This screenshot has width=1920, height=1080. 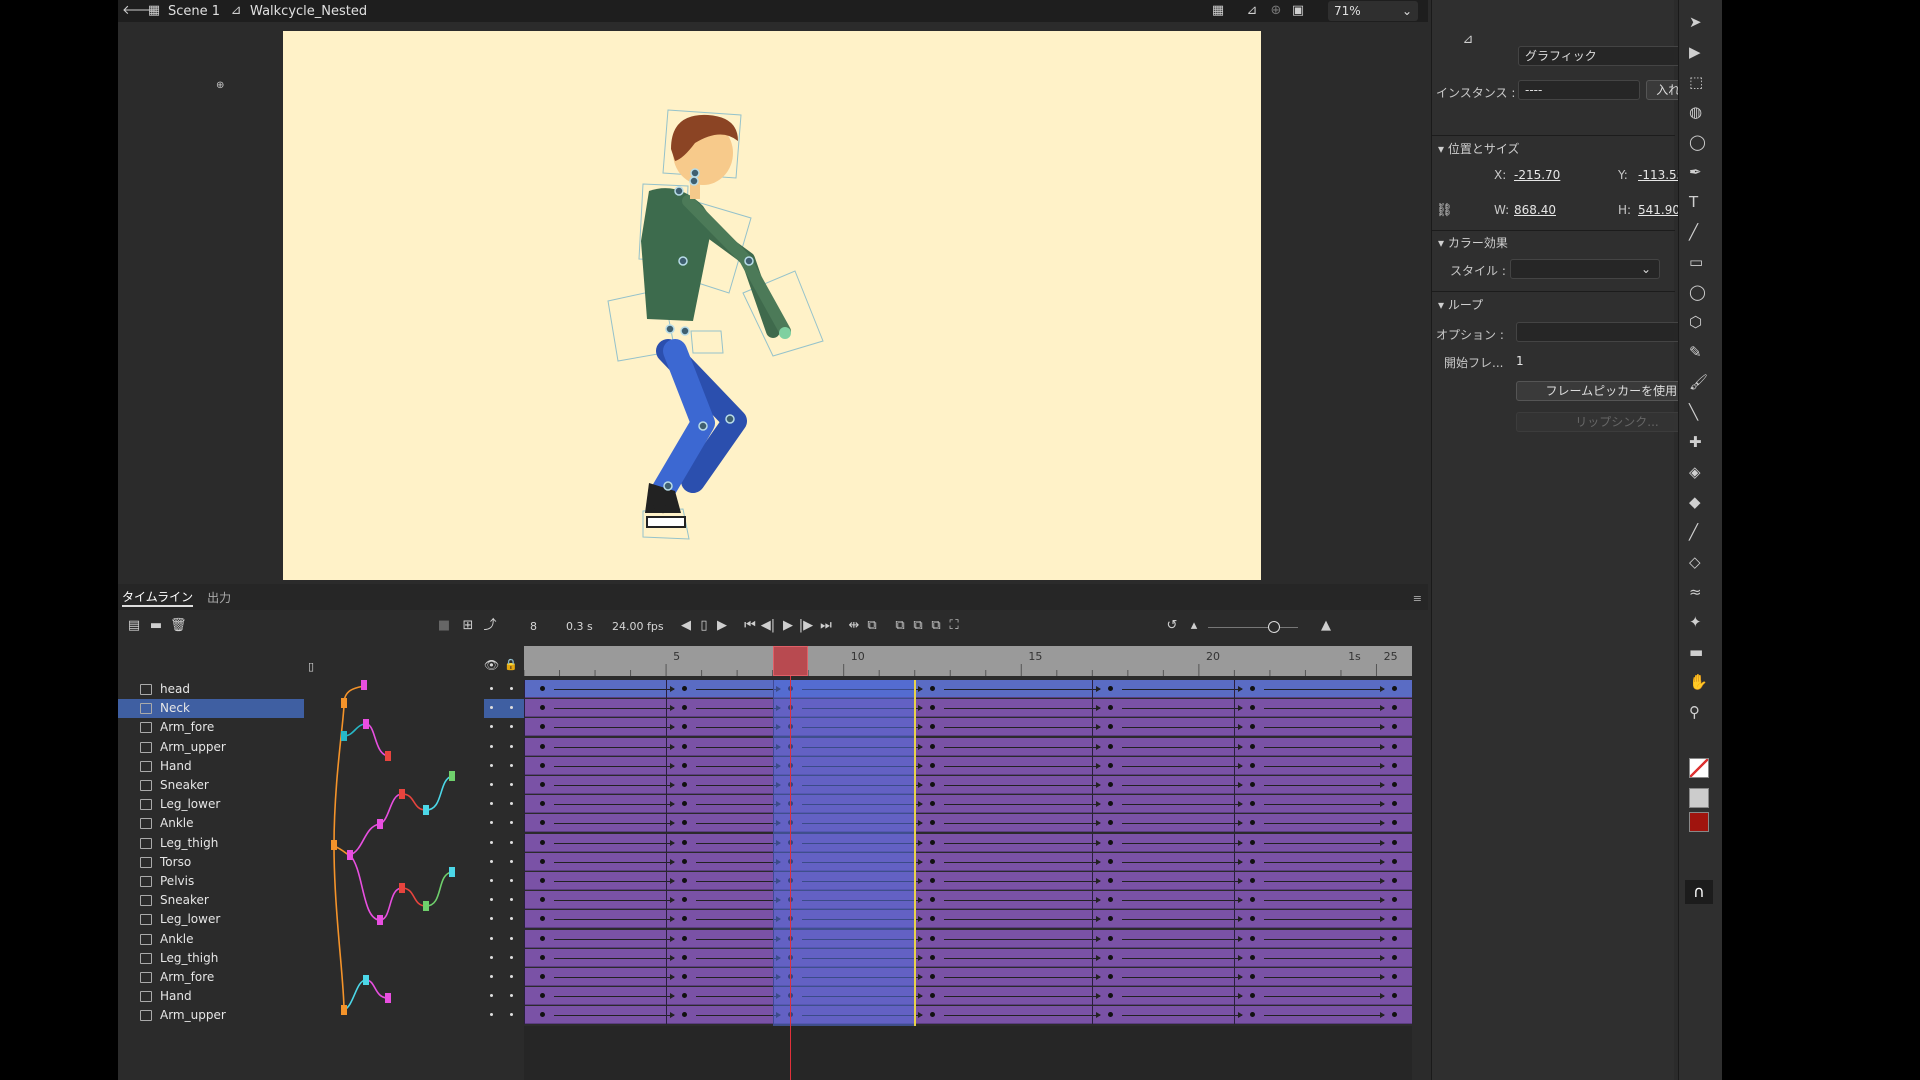 What do you see at coordinates (1659, 210) in the screenshot?
I see `h-value: 541.90` at bounding box center [1659, 210].